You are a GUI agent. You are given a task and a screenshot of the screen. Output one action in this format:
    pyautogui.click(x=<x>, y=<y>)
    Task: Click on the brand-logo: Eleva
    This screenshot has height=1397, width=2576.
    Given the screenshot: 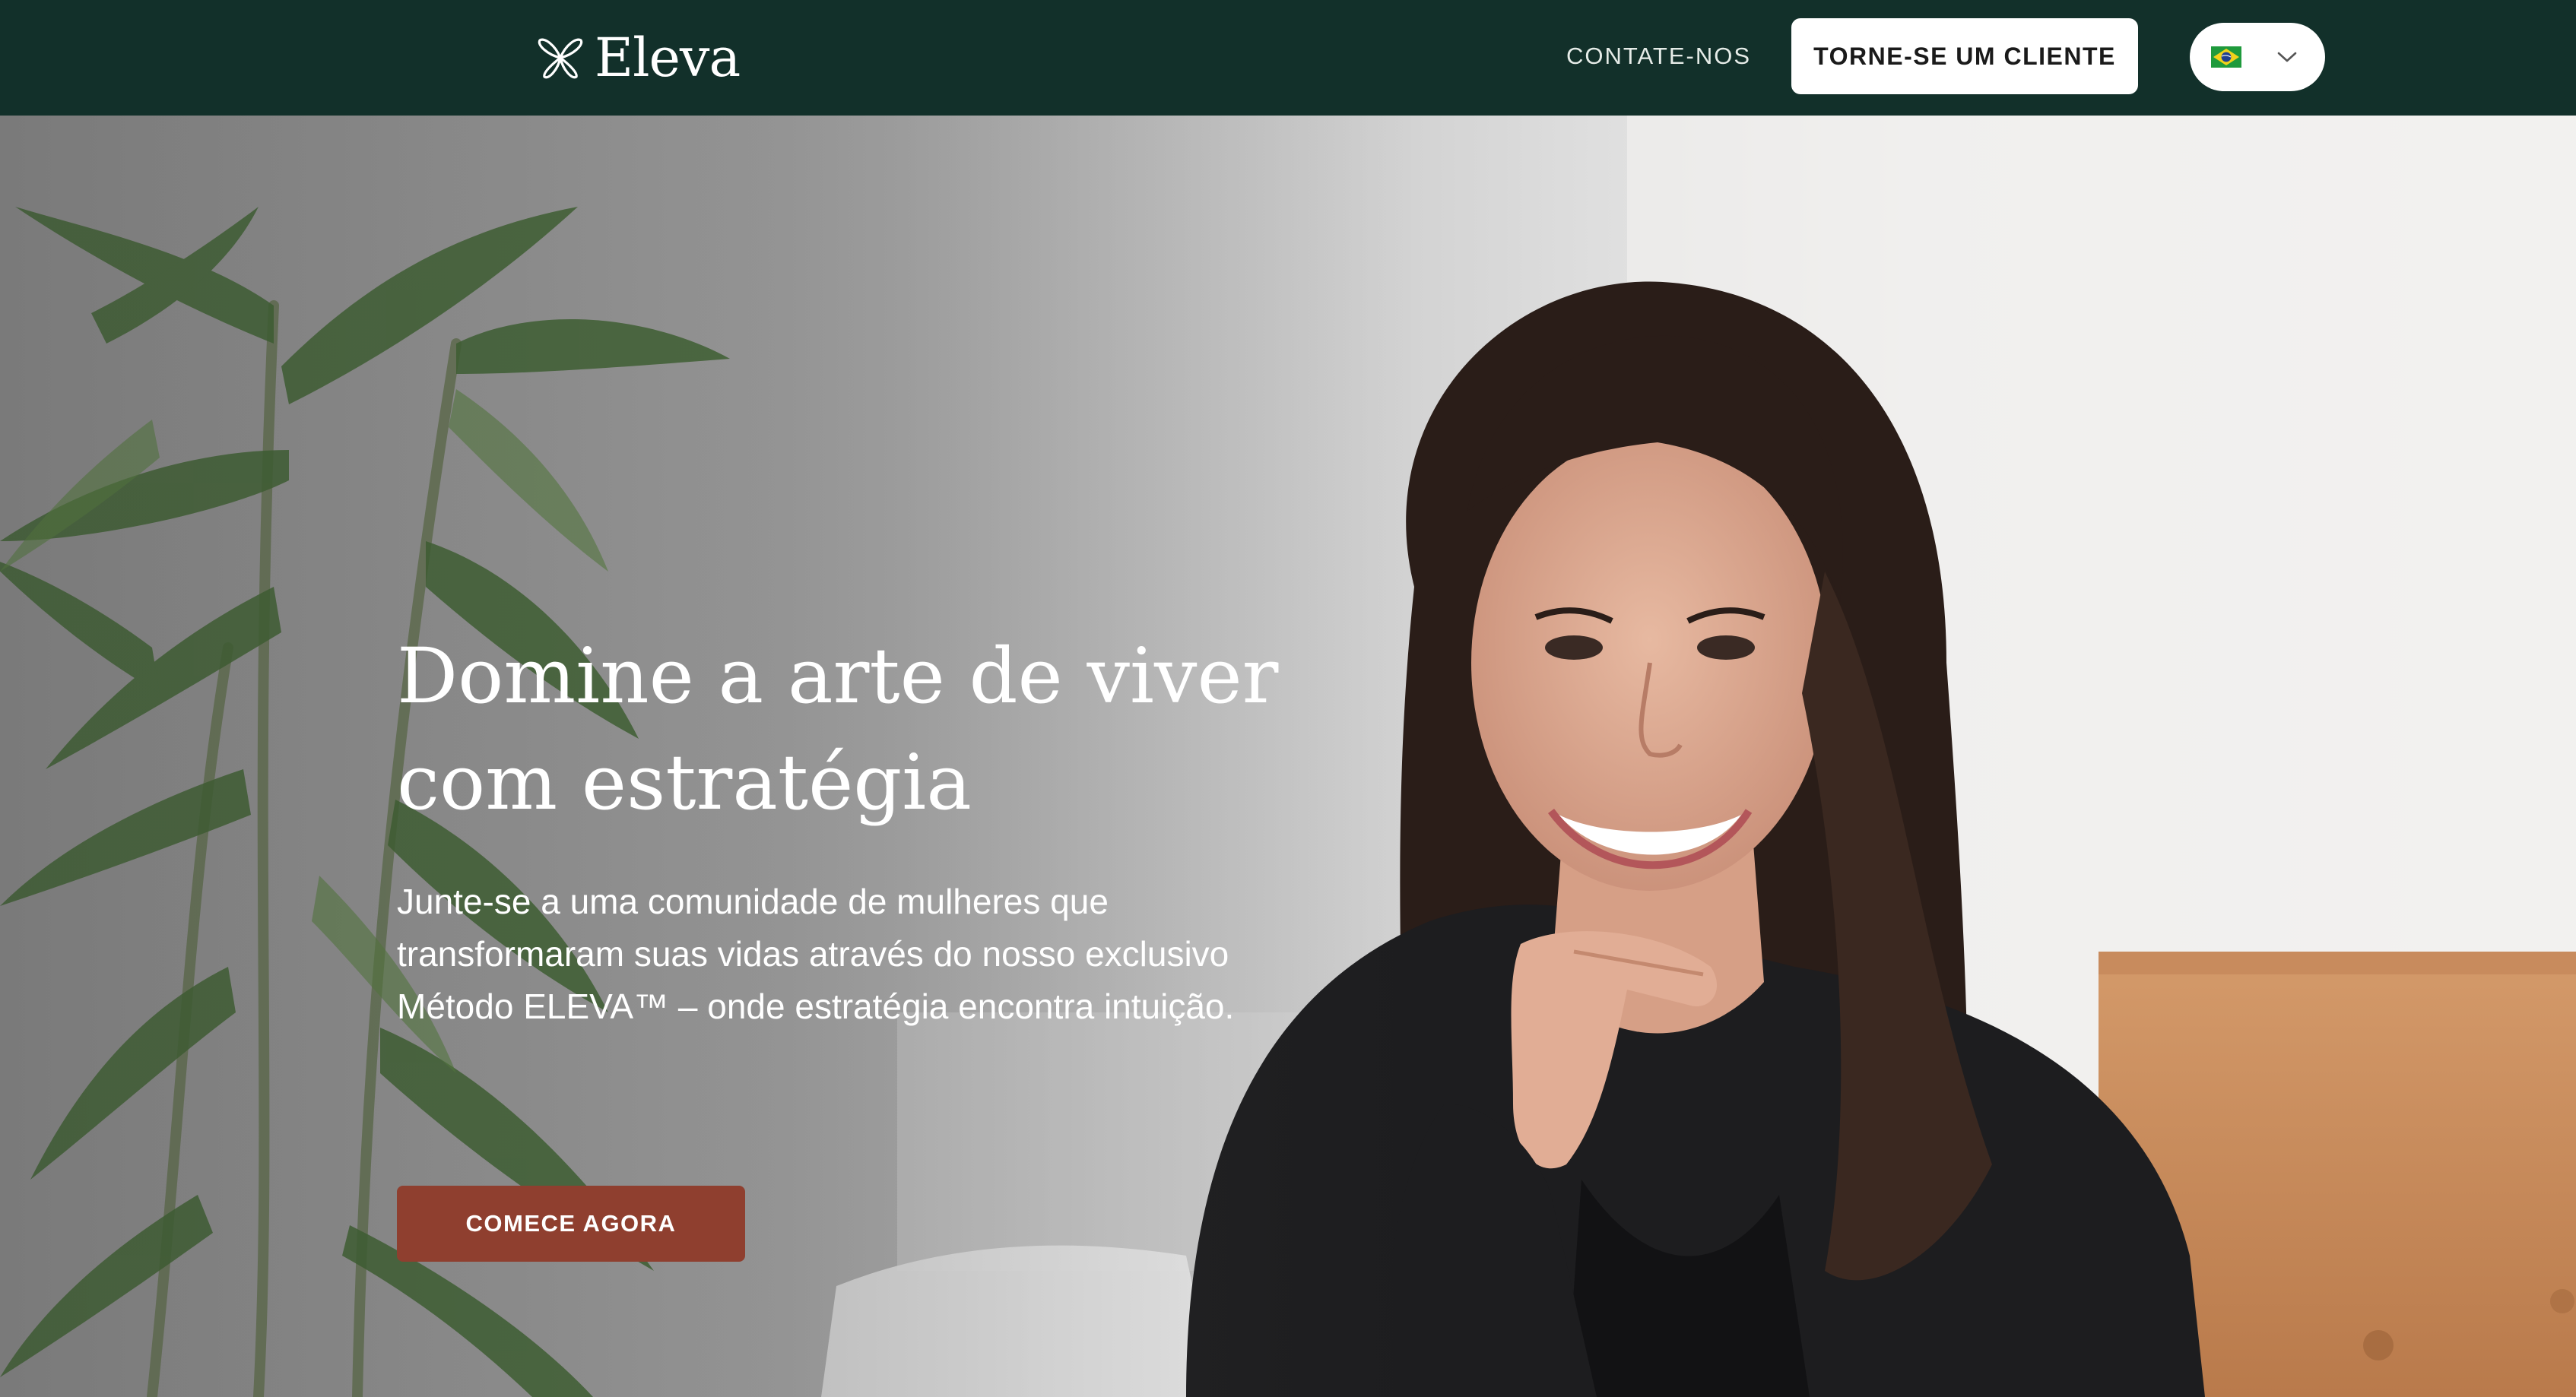 What is the action you would take?
    pyautogui.click(x=639, y=57)
    